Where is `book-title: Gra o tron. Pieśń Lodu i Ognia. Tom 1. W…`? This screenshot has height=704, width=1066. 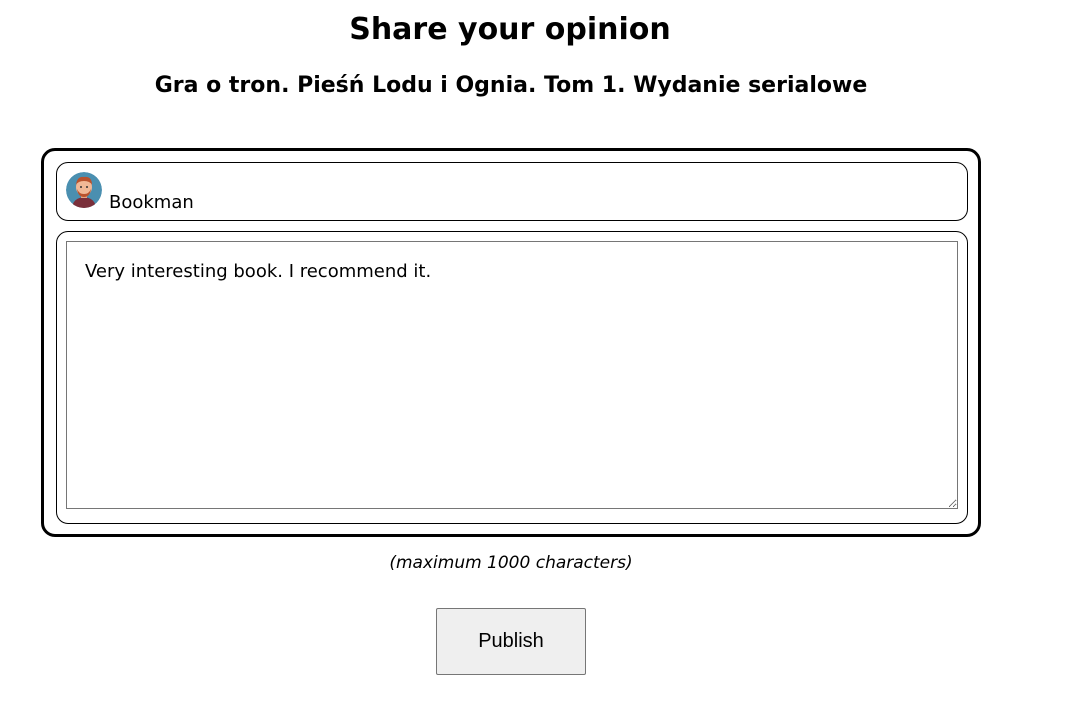
book-title: Gra o tron. Pieśń Lodu i Ognia. Tom 1. W… is located at coordinates (511, 85).